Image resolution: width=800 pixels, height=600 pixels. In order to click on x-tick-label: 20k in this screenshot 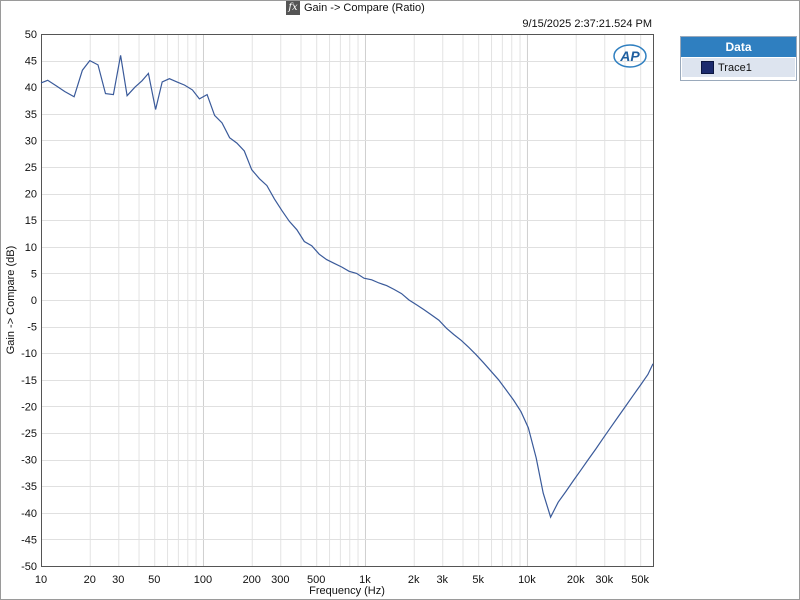, I will do `click(576, 580)`.